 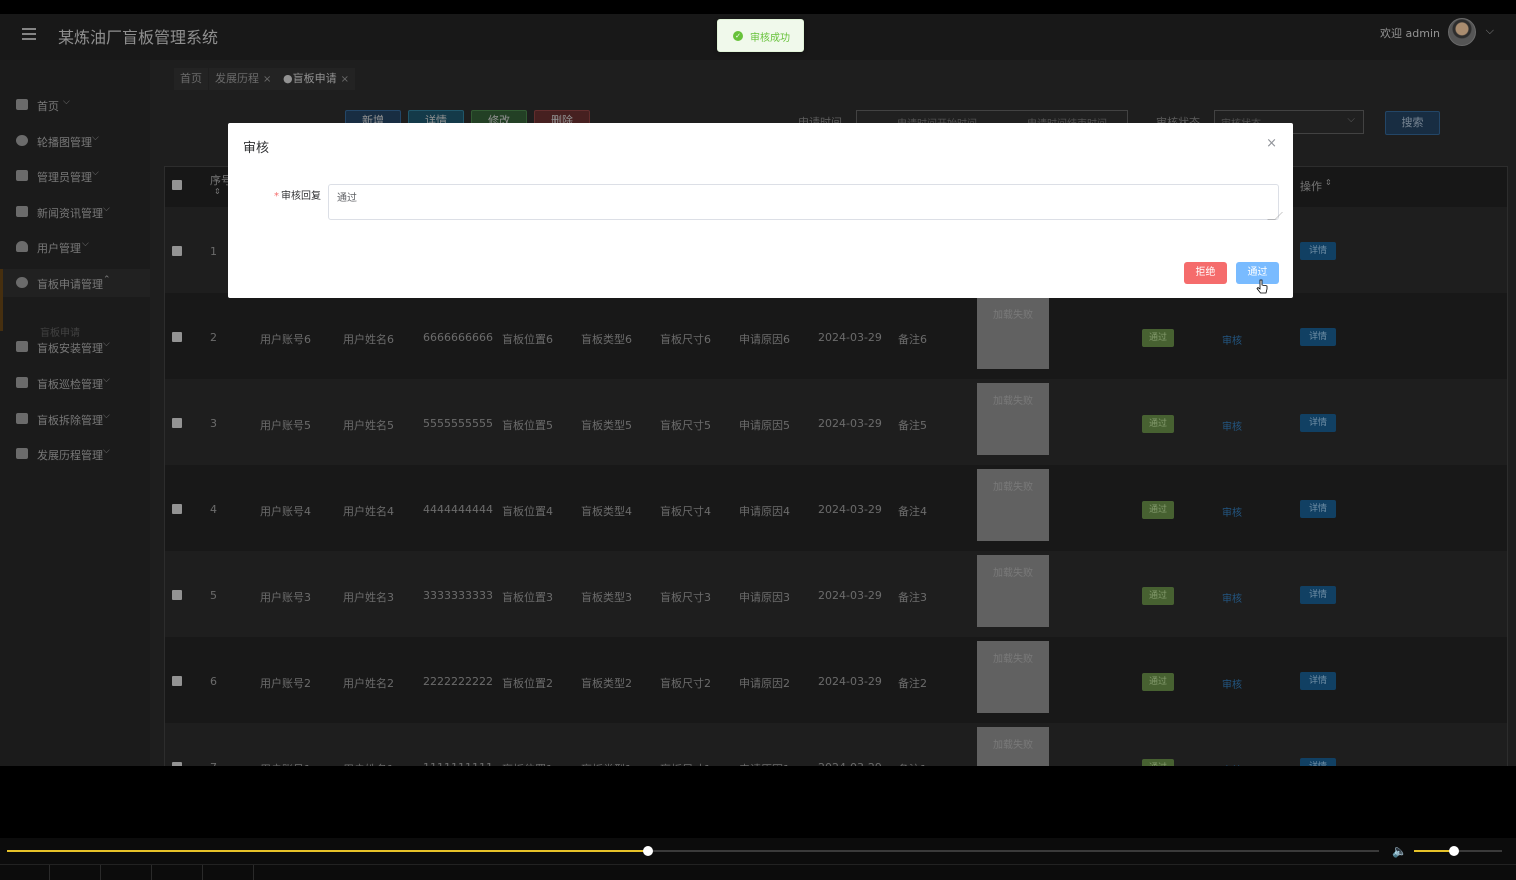 What do you see at coordinates (803, 202) in the screenshot?
I see `audit-reply-textarea` at bounding box center [803, 202].